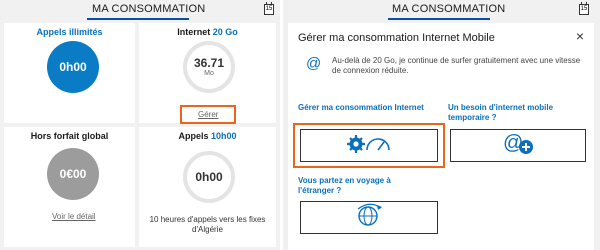 The image size is (600, 250). I want to click on globe-plane-icon, so click(369, 217).